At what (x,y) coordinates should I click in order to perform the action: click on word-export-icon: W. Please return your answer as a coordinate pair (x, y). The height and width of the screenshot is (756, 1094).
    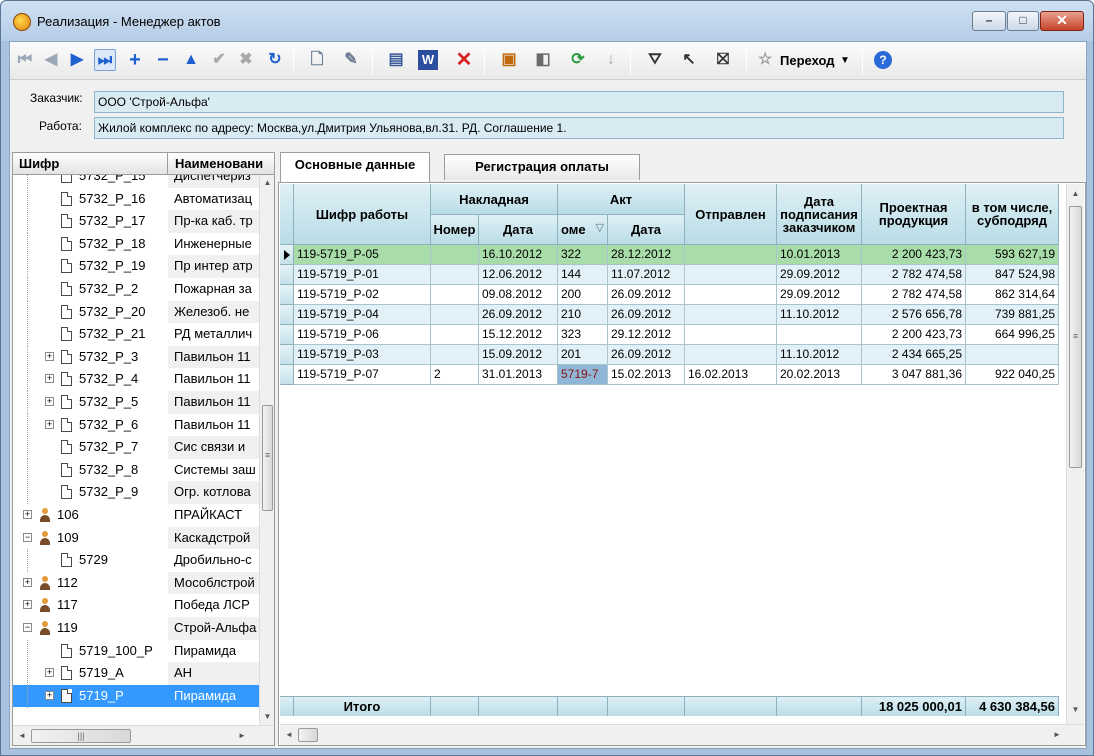
    Looking at the image, I should click on (428, 60).